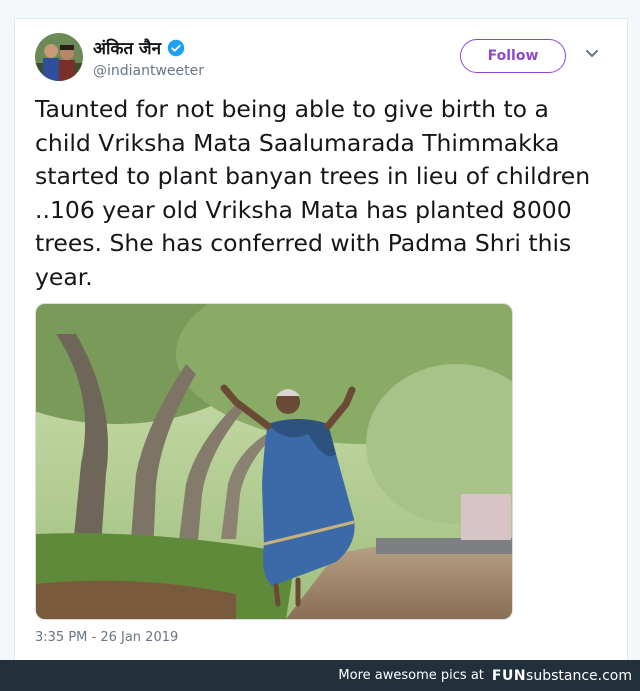  What do you see at coordinates (509, 675) in the screenshot?
I see `footer-brand-bold: FUN` at bounding box center [509, 675].